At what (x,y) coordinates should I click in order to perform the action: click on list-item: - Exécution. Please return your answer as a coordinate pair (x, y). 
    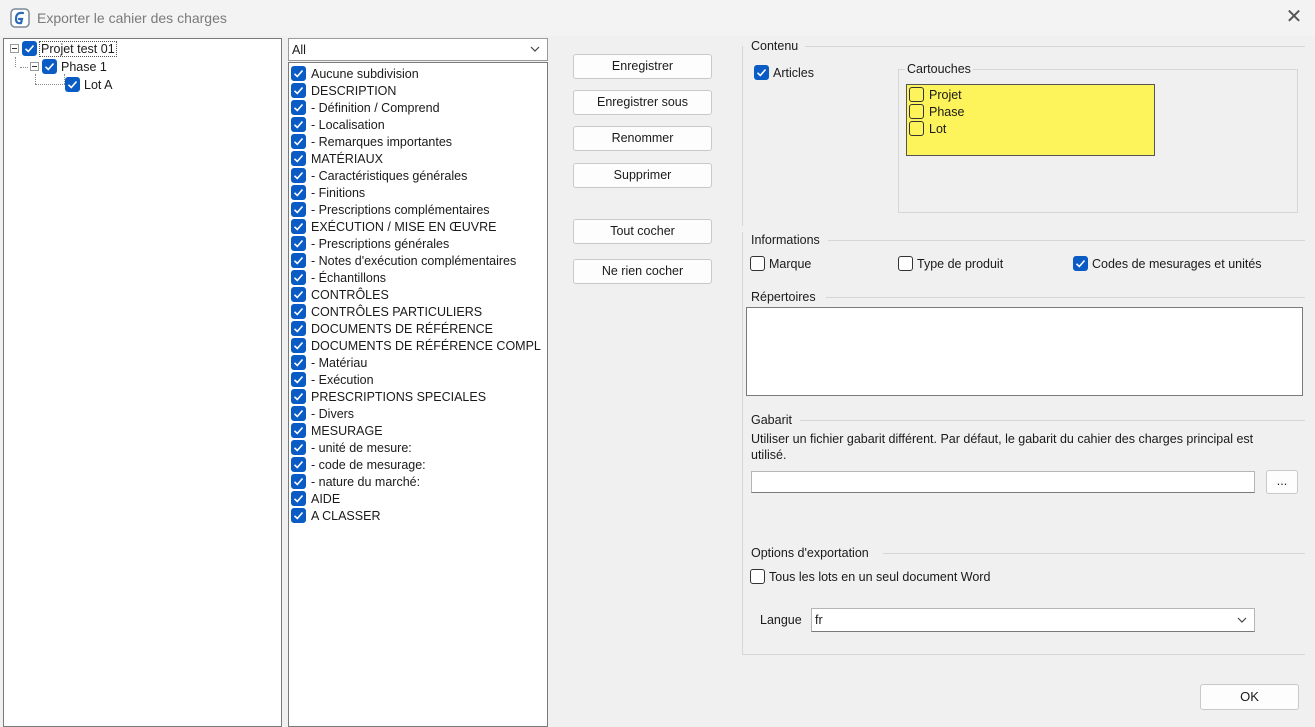
    Looking at the image, I should click on (332, 379).